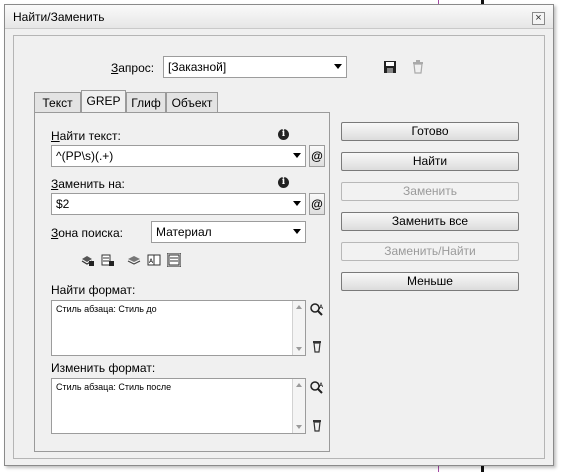  Describe the element at coordinates (87, 233) in the screenshot. I see `search-zone-label: Зона поиска:` at that location.